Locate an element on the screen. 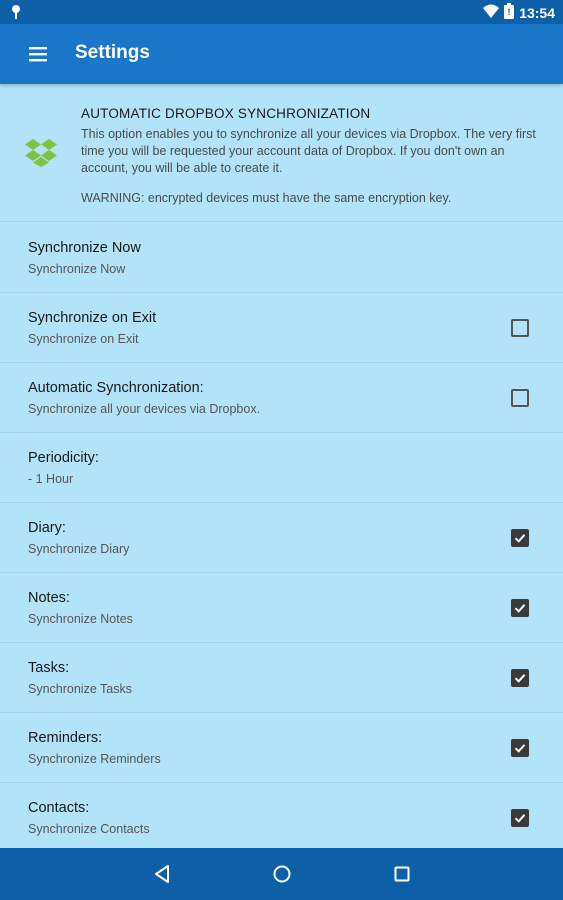 Image resolution: width=563 pixels, height=900 pixels. checkbox-notes is located at coordinates (520, 608).